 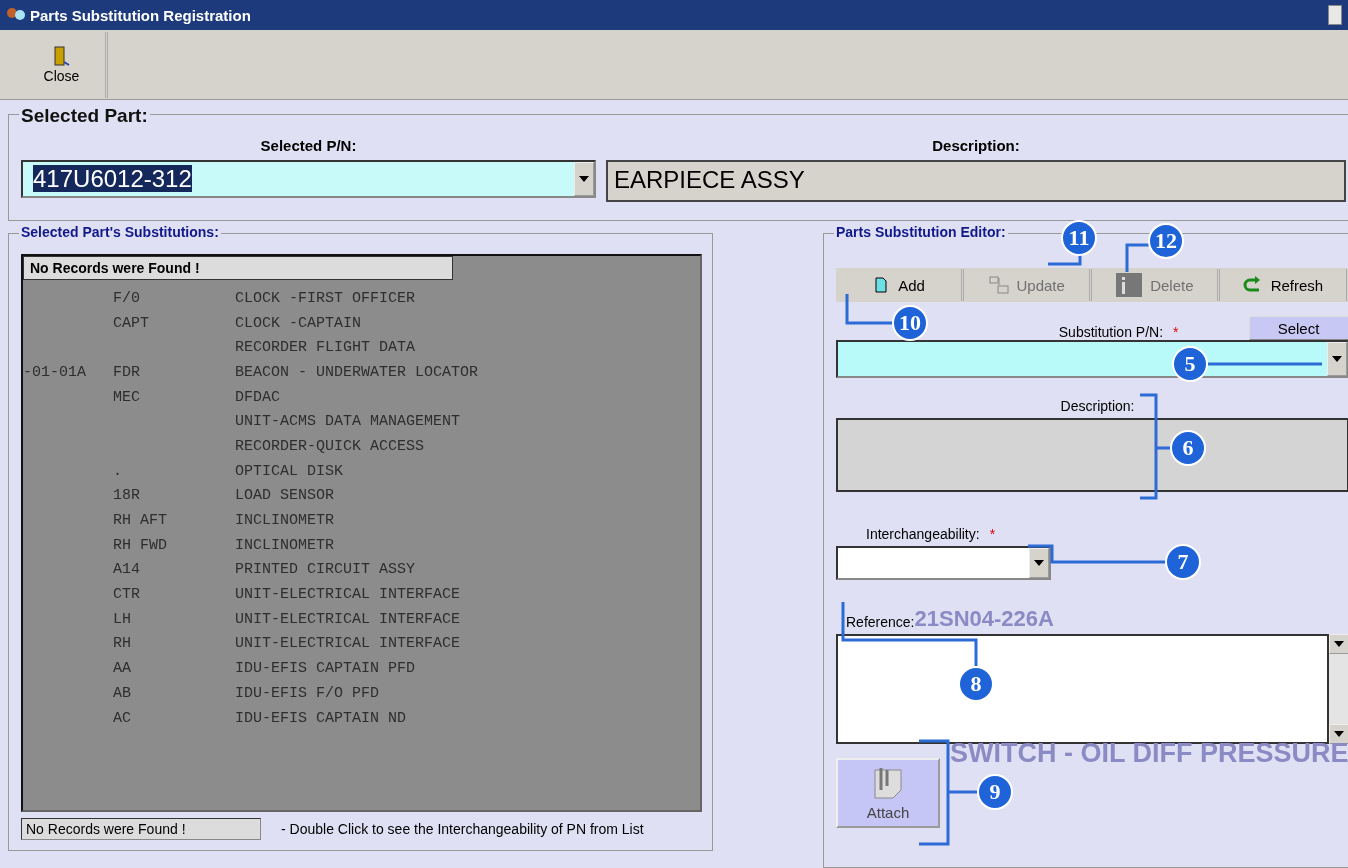 What do you see at coordinates (308, 179) in the screenshot?
I see `part-number-combo: 417U6012-312` at bounding box center [308, 179].